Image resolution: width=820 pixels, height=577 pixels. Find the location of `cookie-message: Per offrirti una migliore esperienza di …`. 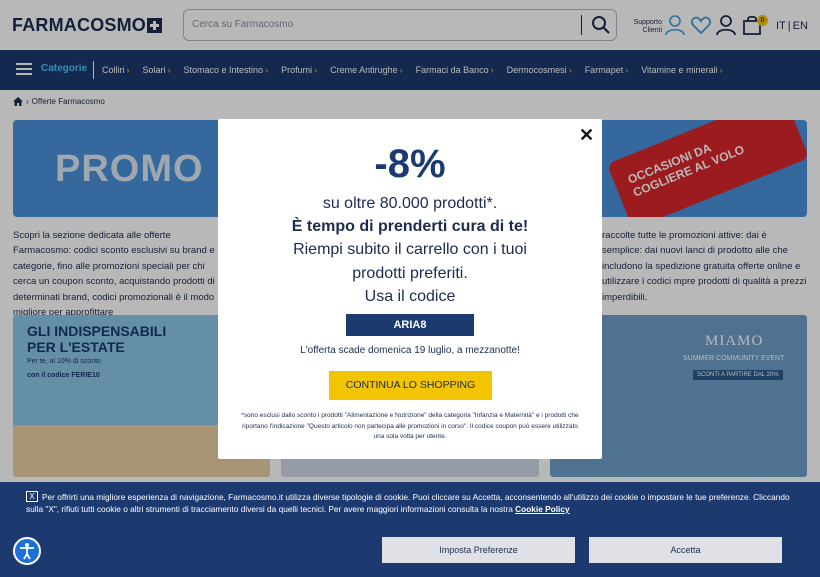

cookie-message: Per offrirti una migliore esperienza di … is located at coordinates (408, 503).